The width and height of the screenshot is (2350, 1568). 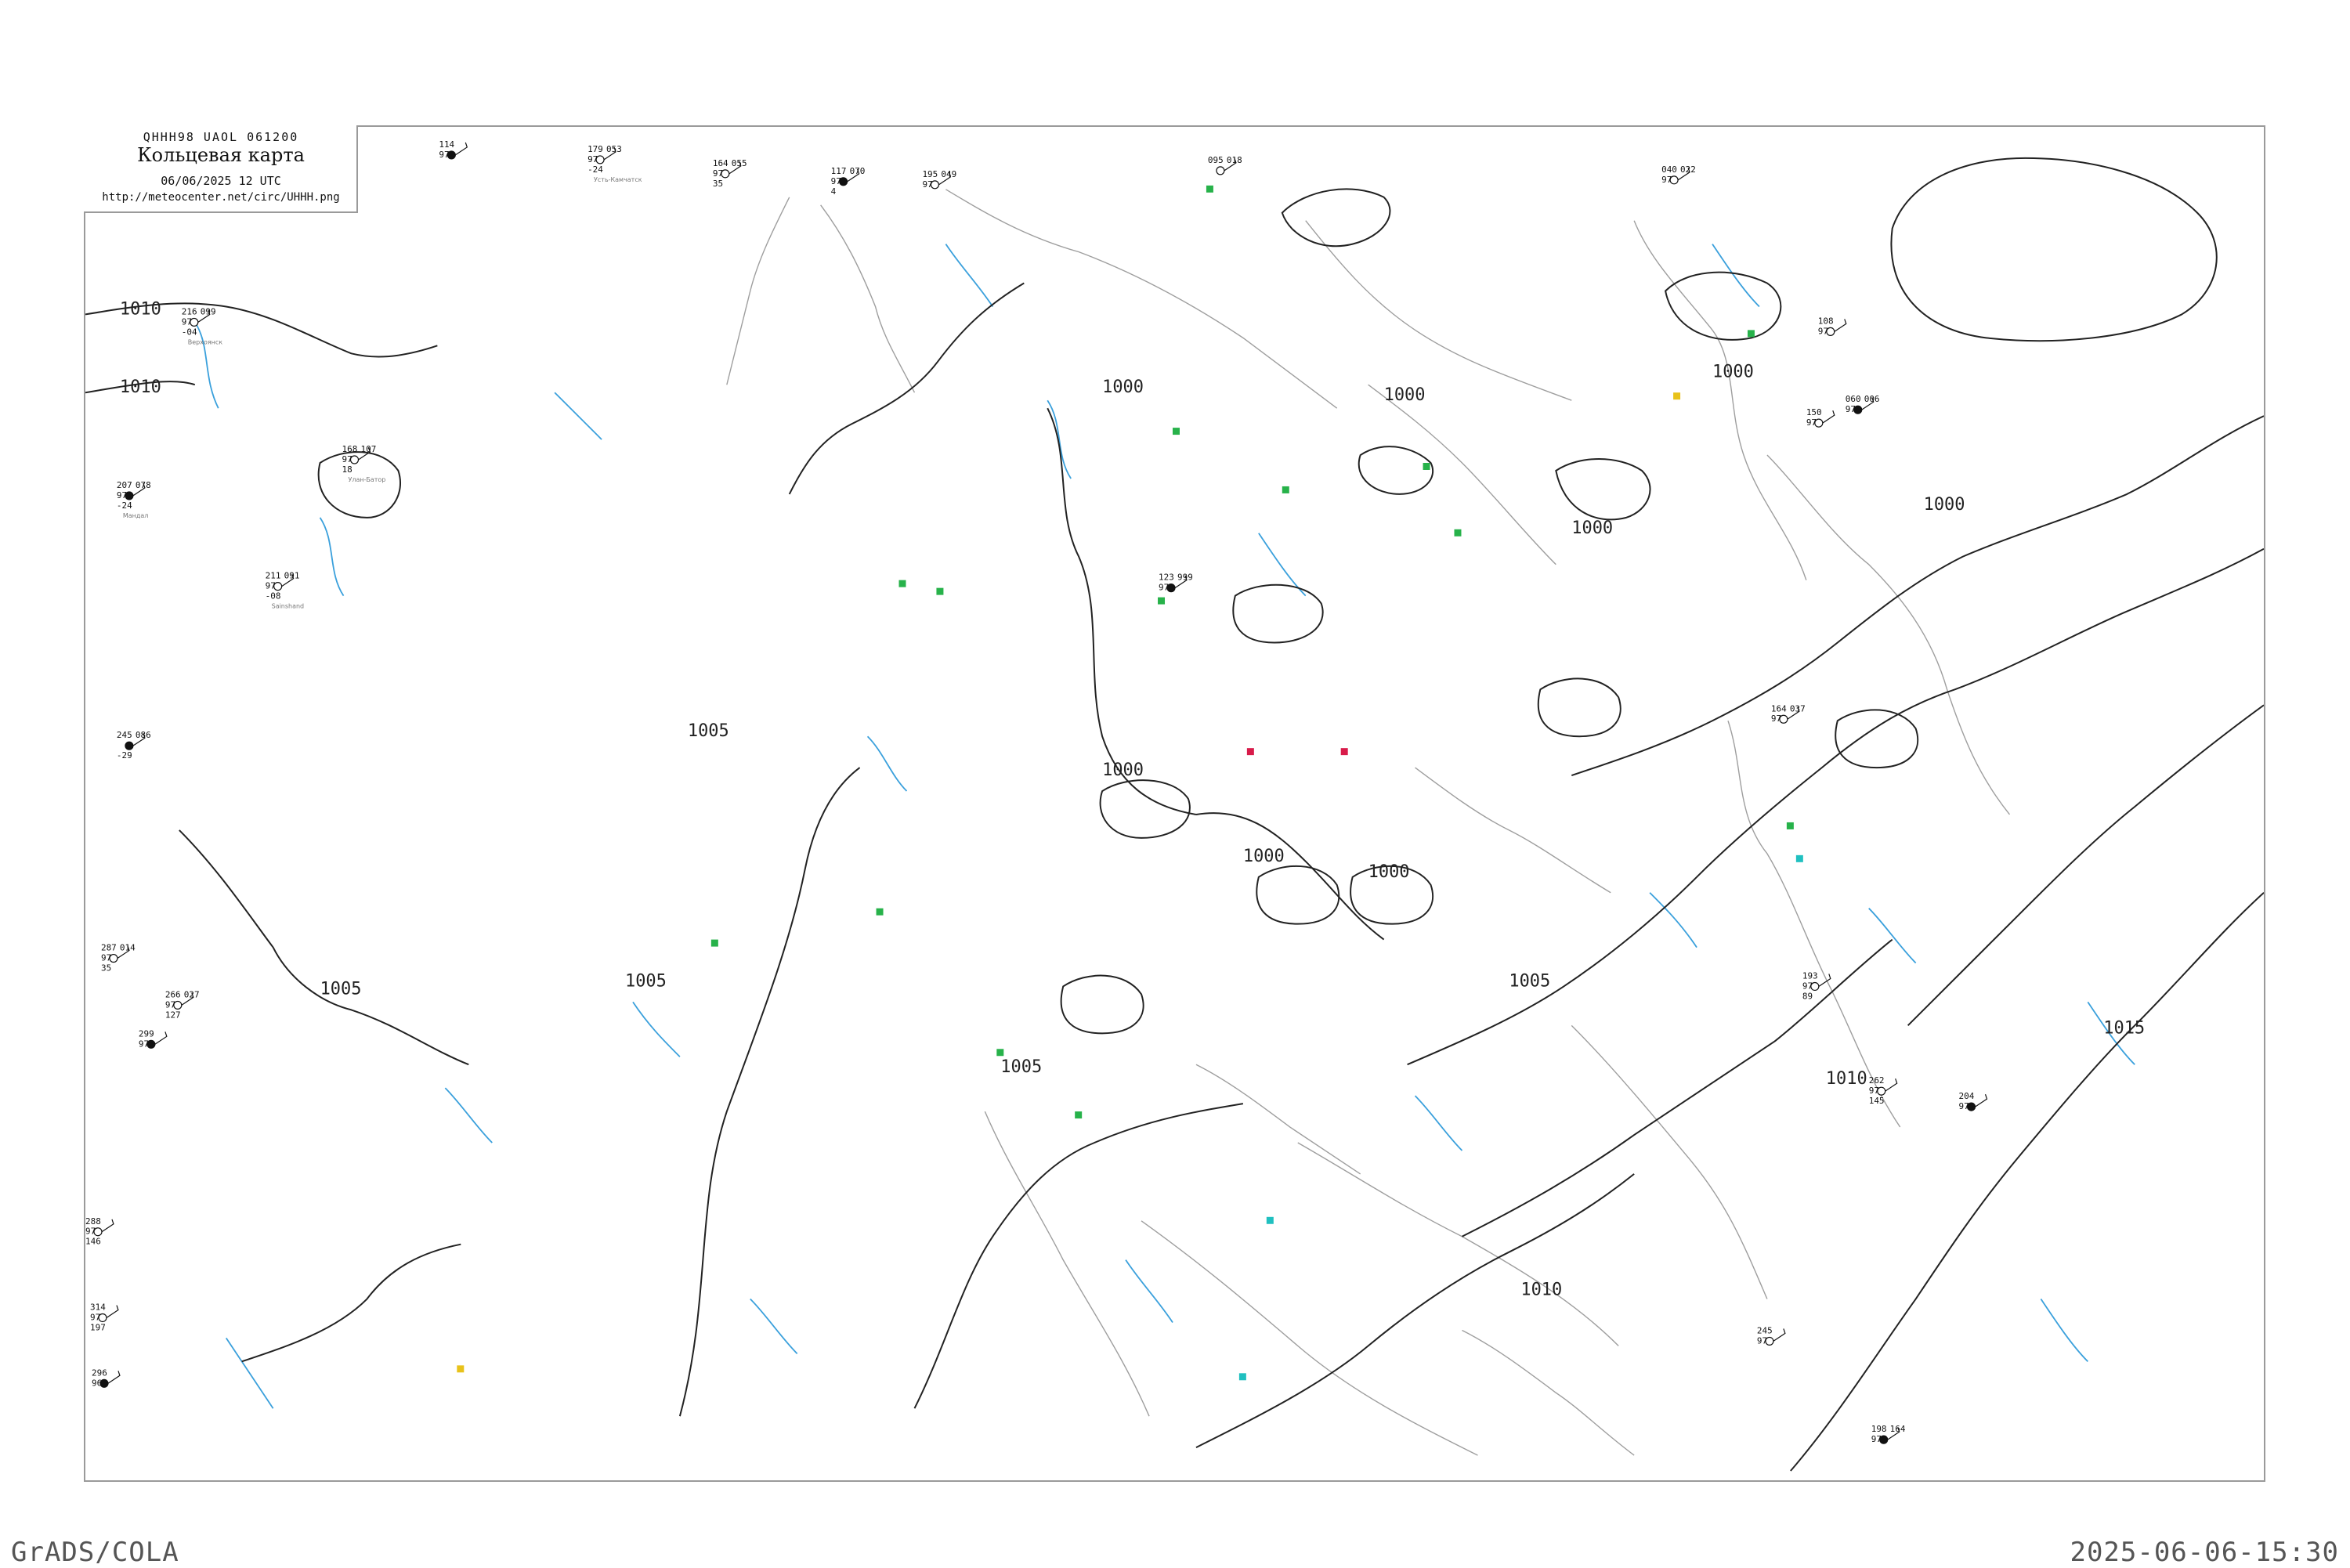 I want to click on station-bot-value: 127, so click(x=173, y=1015).